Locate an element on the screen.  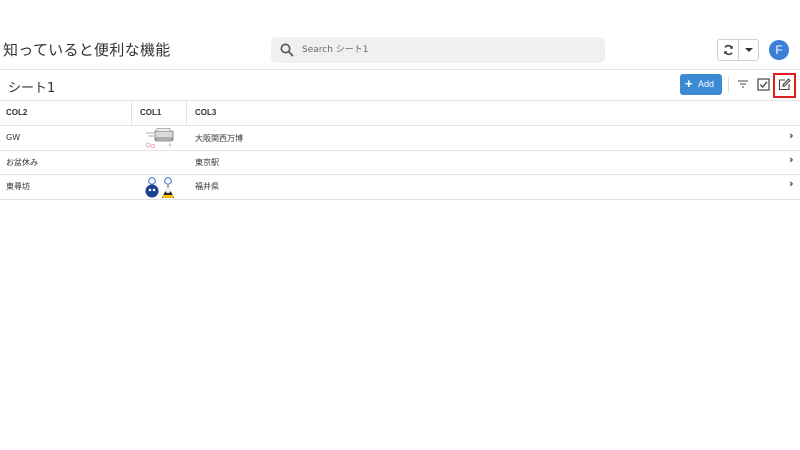
cell-col3: 福井県 is located at coordinates (207, 186).